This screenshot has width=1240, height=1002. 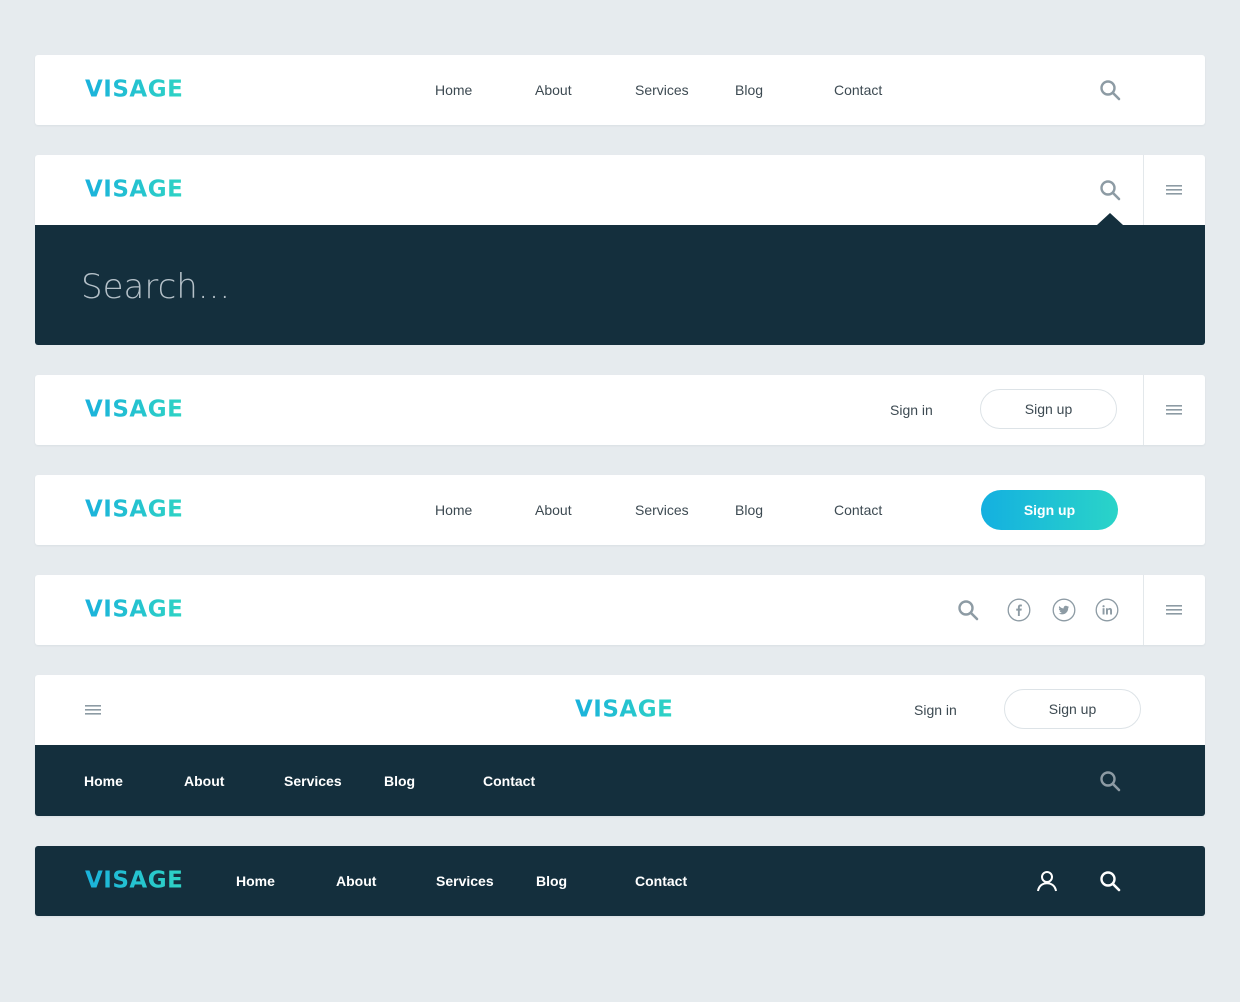 What do you see at coordinates (481, 287) in the screenshot?
I see `search-input` at bounding box center [481, 287].